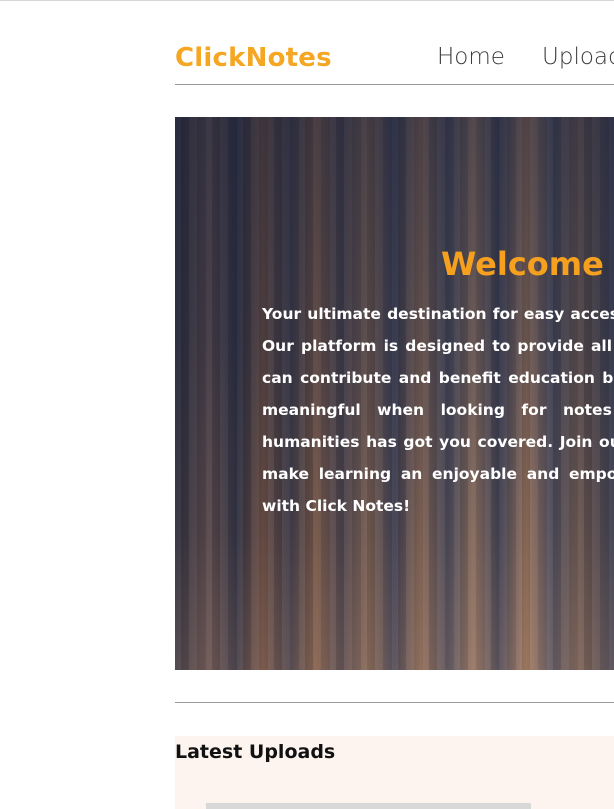  I want to click on main-nav: Home Upload, so click(525, 57).